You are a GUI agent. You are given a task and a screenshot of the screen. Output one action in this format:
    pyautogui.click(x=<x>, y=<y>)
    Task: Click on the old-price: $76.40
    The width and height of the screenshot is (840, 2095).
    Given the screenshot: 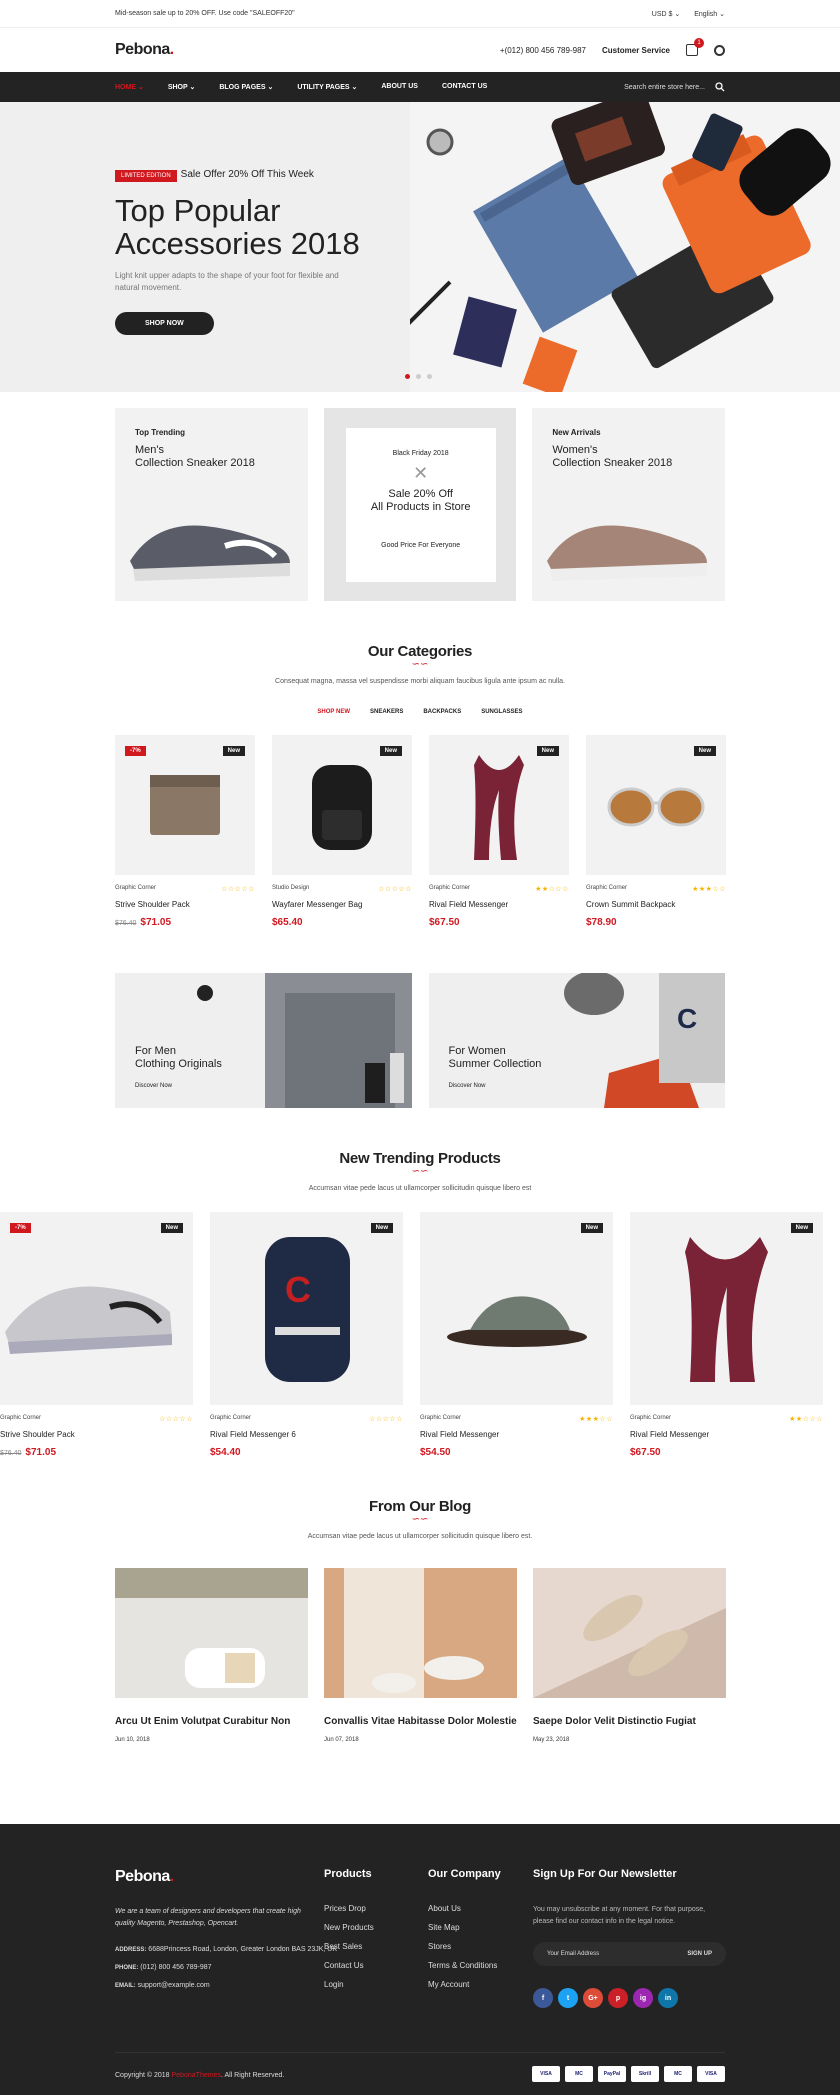 What is the action you would take?
    pyautogui.click(x=11, y=1453)
    